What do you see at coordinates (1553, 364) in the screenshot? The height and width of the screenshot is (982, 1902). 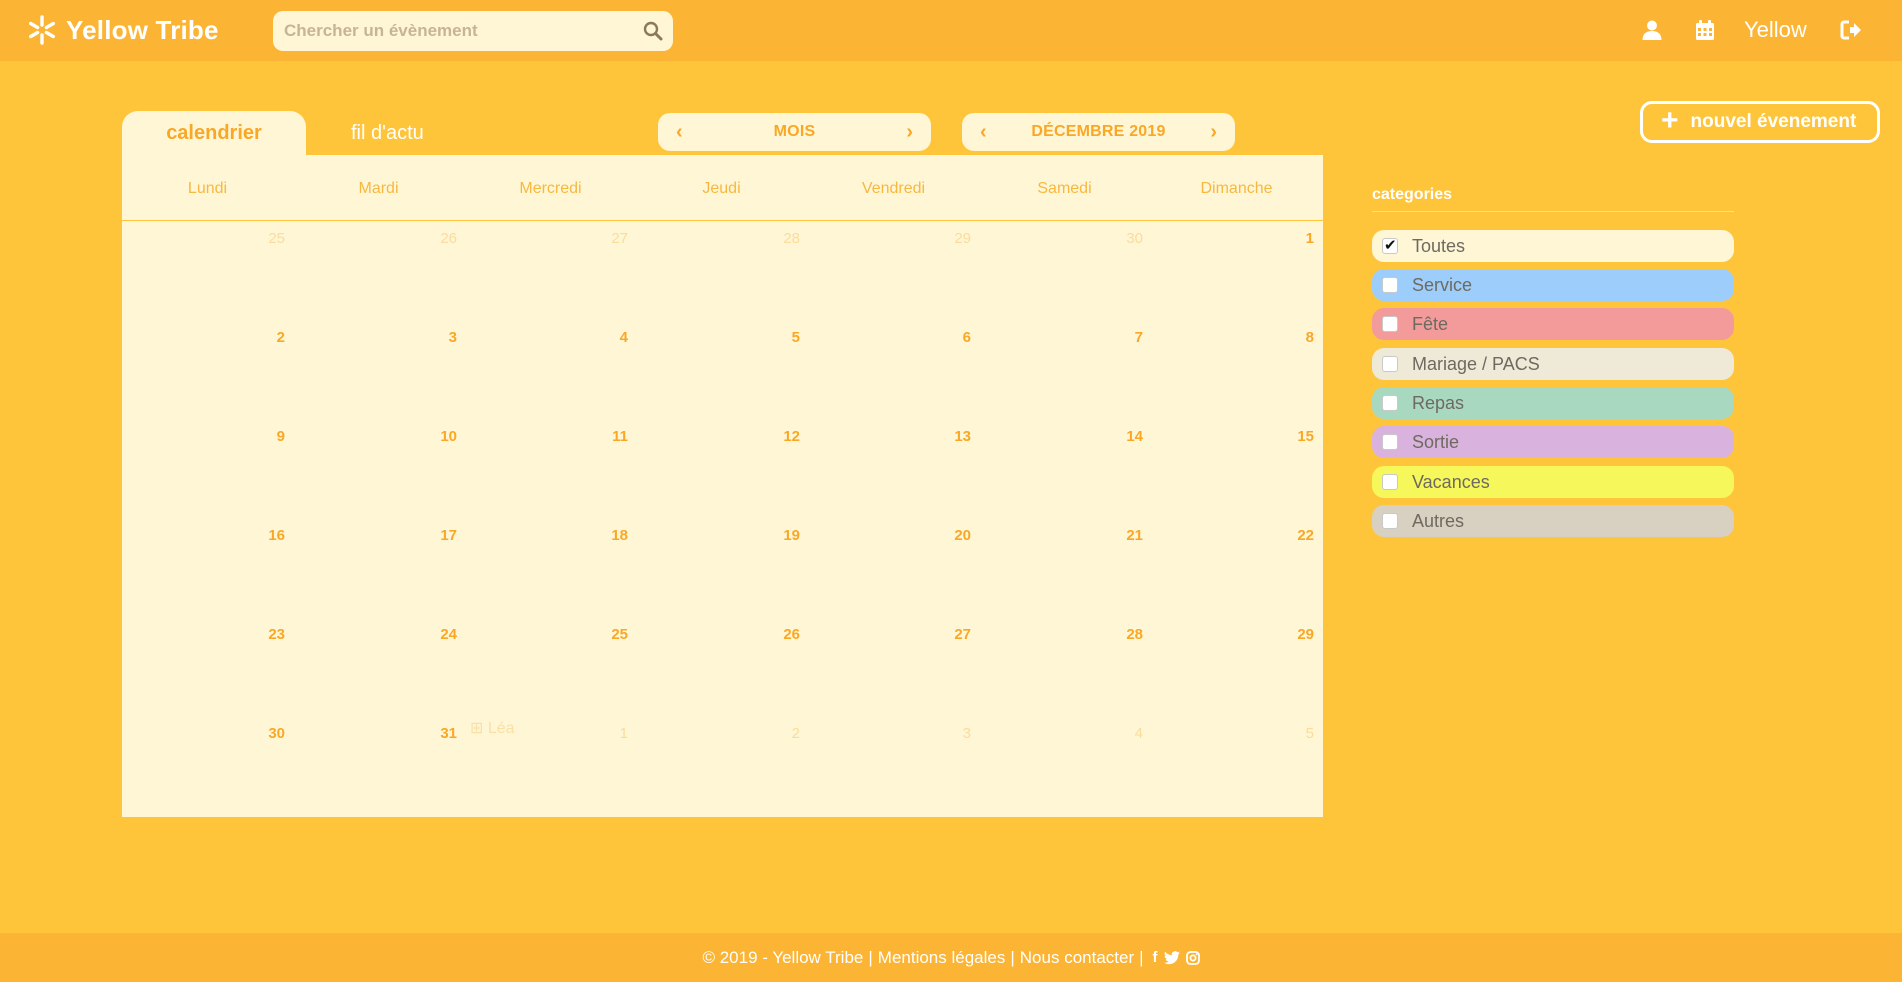 I see `category-item: Mariage / PACS` at bounding box center [1553, 364].